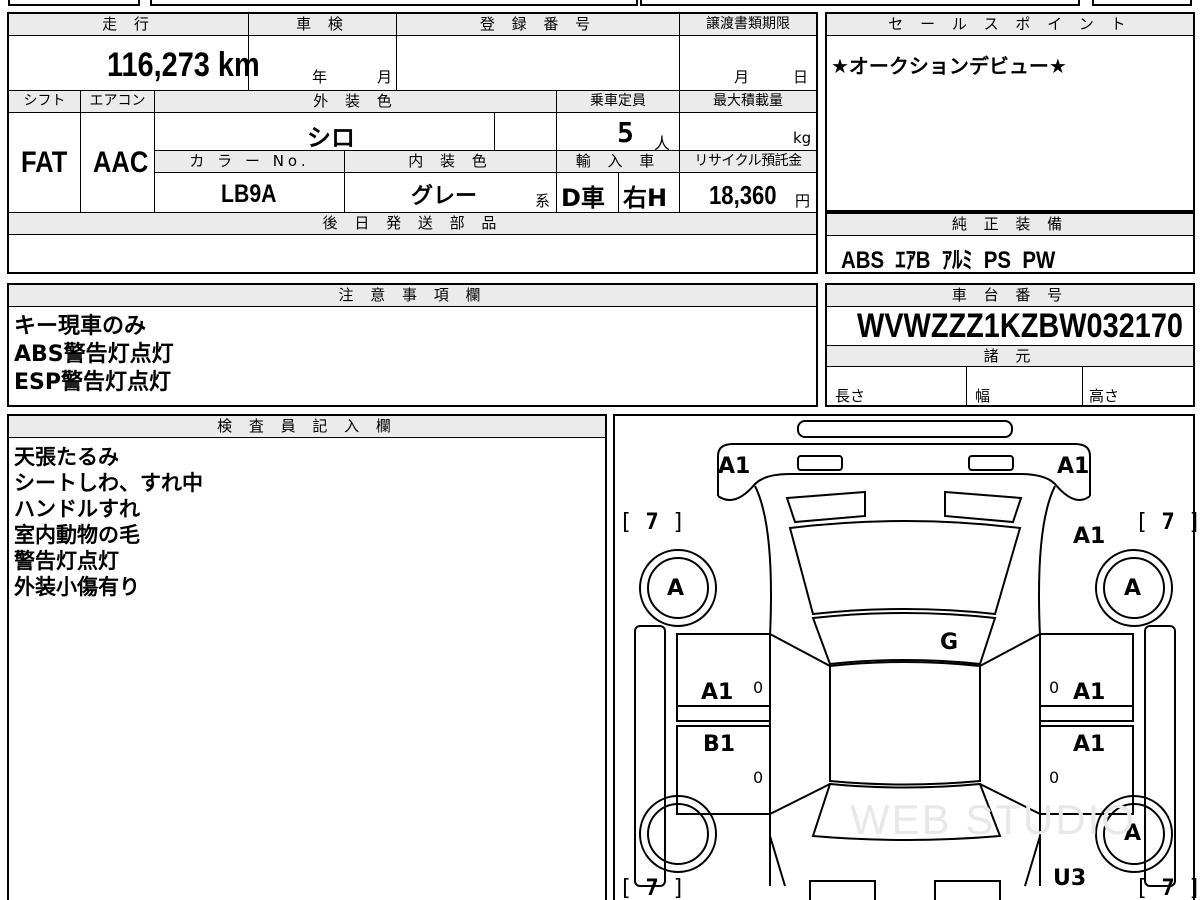 This screenshot has width=1200, height=900. What do you see at coordinates (412, 296) in the screenshot?
I see `notes-header: 注 意 事 項 欄` at bounding box center [412, 296].